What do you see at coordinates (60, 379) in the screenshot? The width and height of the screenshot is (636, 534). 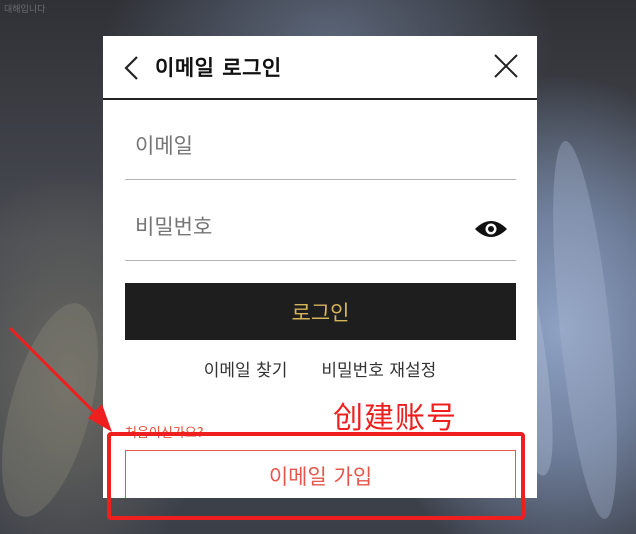 I see `annotation-arrow-icon` at bounding box center [60, 379].